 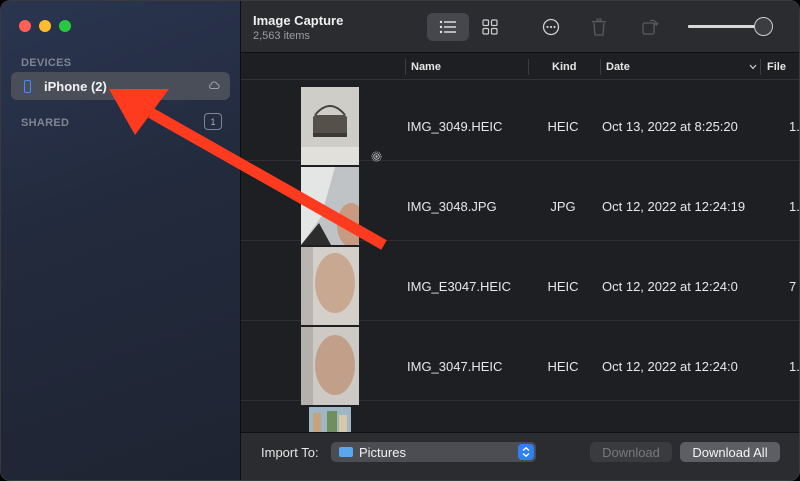 What do you see at coordinates (563, 206) in the screenshot?
I see `file-kind: JPG` at bounding box center [563, 206].